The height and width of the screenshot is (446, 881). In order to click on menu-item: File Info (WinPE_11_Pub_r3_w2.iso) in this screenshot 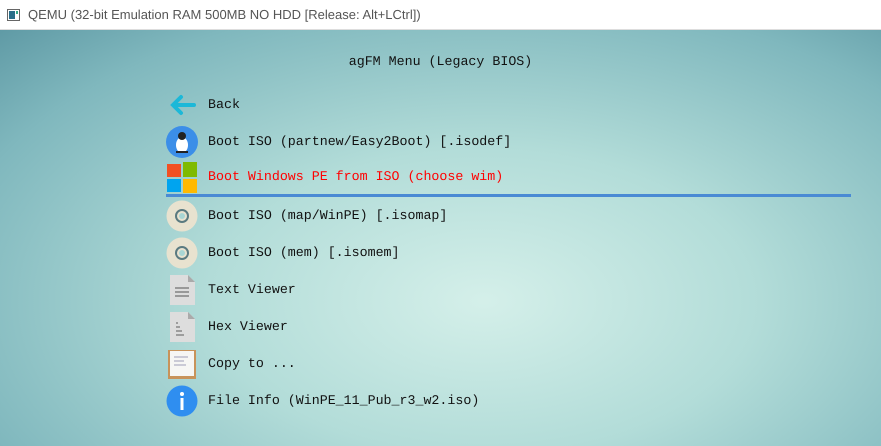, I will do `click(508, 400)`.